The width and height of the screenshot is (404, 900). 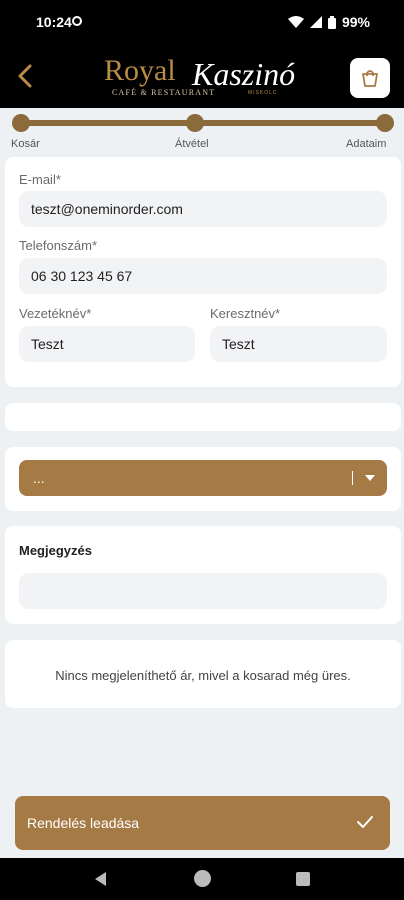 I want to click on battery-icon, so click(x=331, y=22).